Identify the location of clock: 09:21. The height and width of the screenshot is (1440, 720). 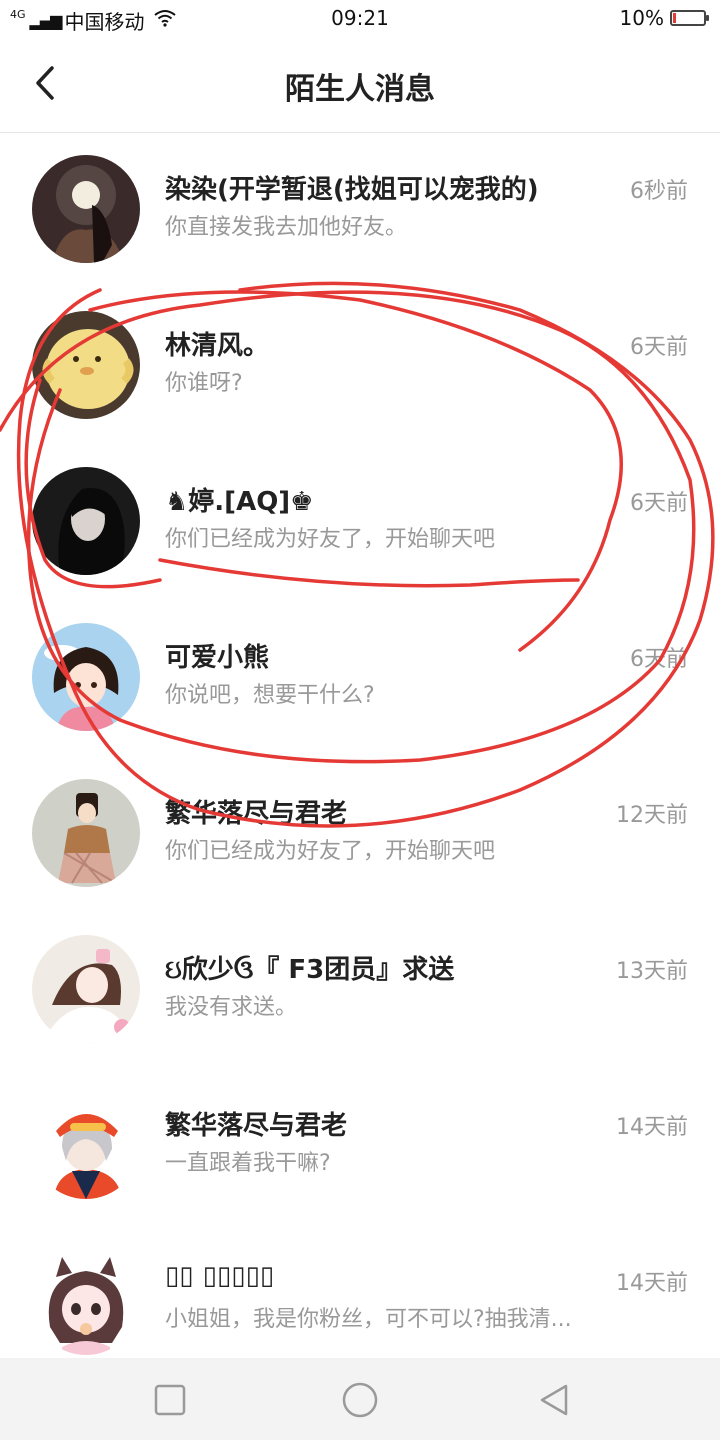
(360, 18).